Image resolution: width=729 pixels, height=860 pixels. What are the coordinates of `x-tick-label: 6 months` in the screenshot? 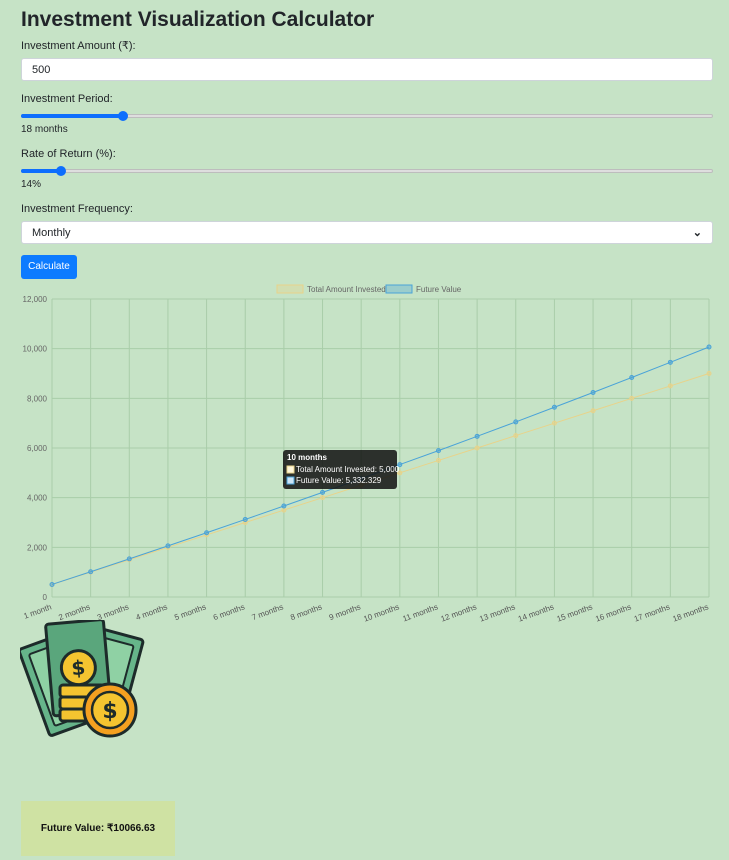 It's located at (229, 612).